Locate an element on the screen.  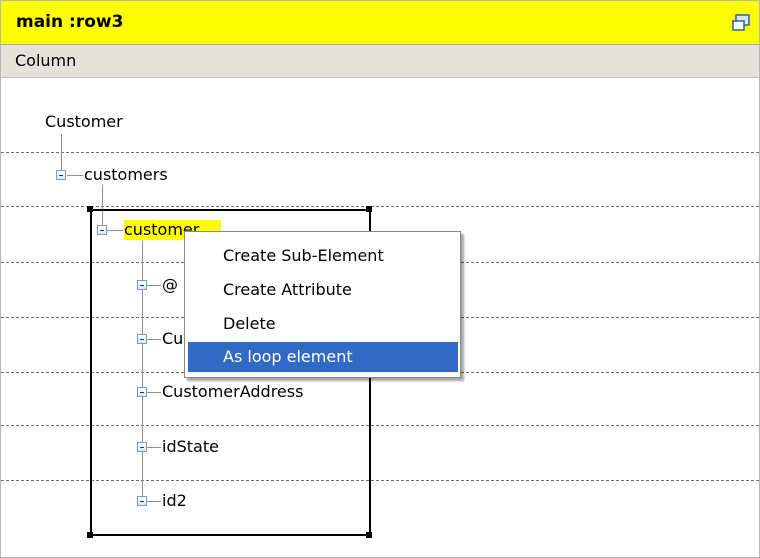
column-header-label: Column is located at coordinates (46, 60).